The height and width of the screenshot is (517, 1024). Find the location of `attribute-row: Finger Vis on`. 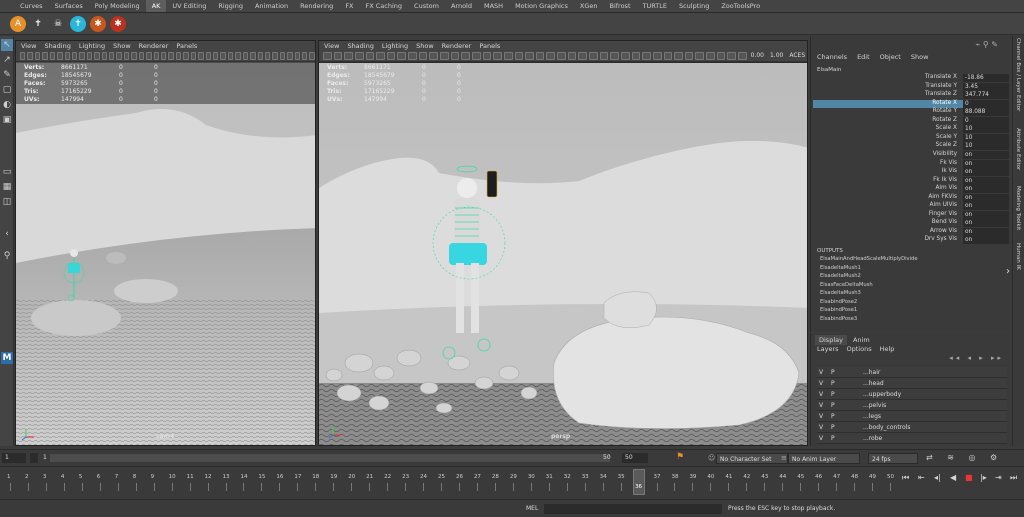

attribute-row: Finger Vis on is located at coordinates (911, 214).